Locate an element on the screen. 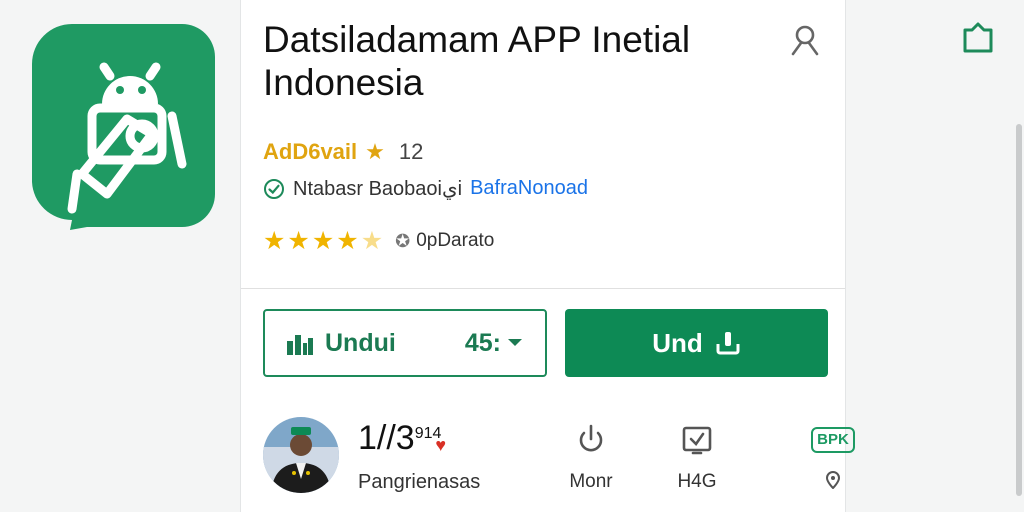  verified-row: Ntabasr Baobaoiيi BafraNonoad is located at coordinates (425, 188).